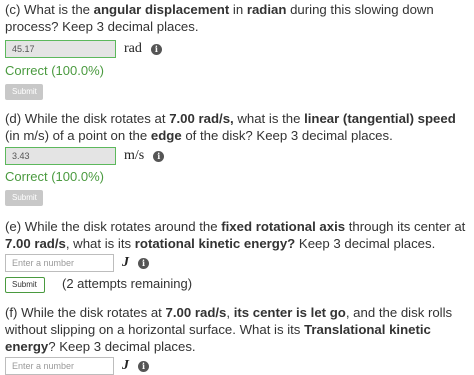  I want to click on answer-row-e: Enter a number J i, so click(77, 263).